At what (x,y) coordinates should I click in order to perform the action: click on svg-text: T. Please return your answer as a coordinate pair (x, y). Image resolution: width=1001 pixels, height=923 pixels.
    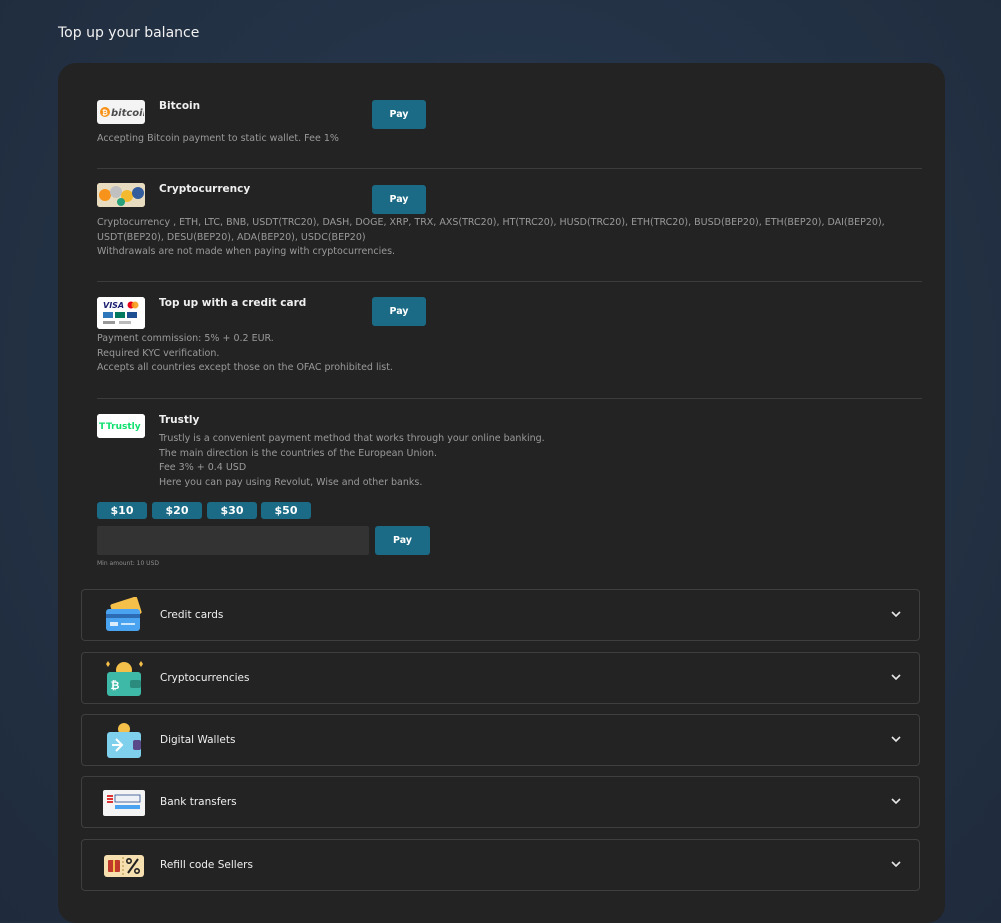
    Looking at the image, I should click on (102, 427).